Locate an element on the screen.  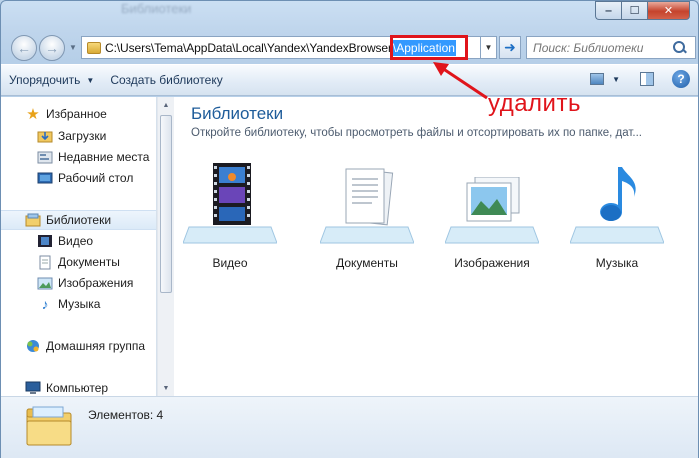
toolbar-right: ▼ ? is located at coordinates (640, 79).